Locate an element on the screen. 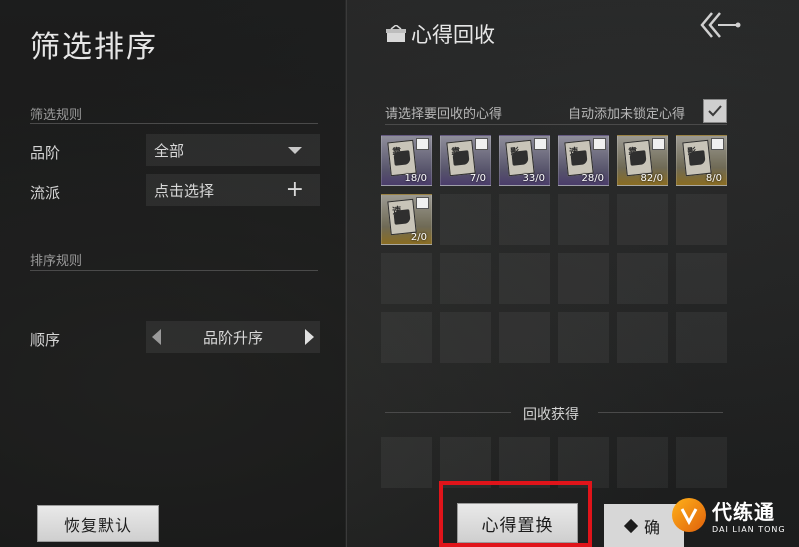  watermark: 代练通 DAI LIAN TONG is located at coordinates (733, 515).